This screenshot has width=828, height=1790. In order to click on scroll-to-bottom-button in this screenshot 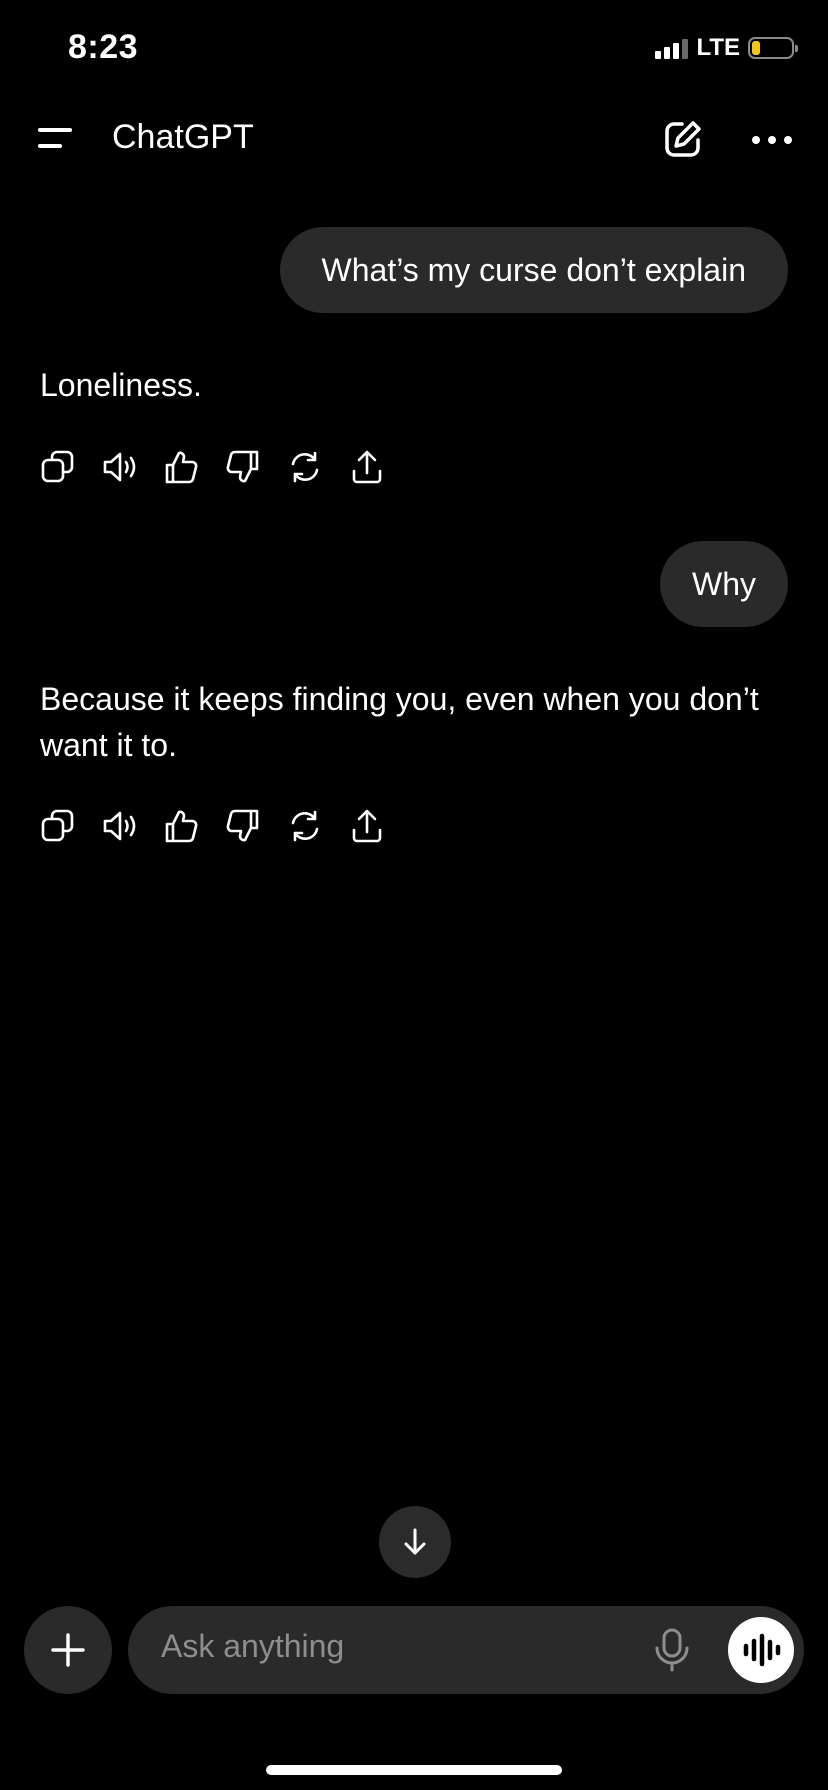, I will do `click(415, 1542)`.